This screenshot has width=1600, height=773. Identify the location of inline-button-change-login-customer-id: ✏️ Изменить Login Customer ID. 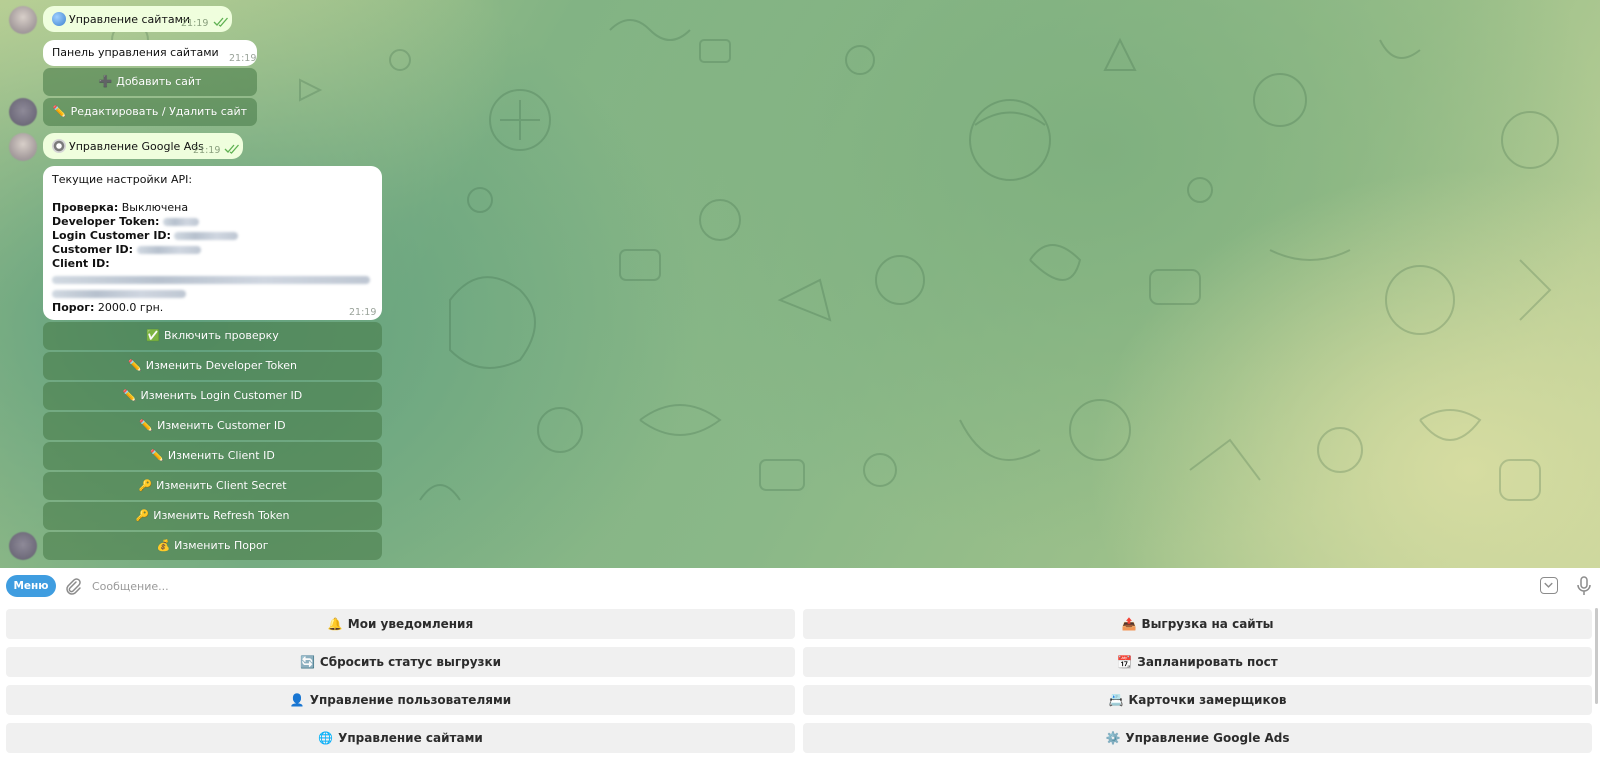
(212, 396).